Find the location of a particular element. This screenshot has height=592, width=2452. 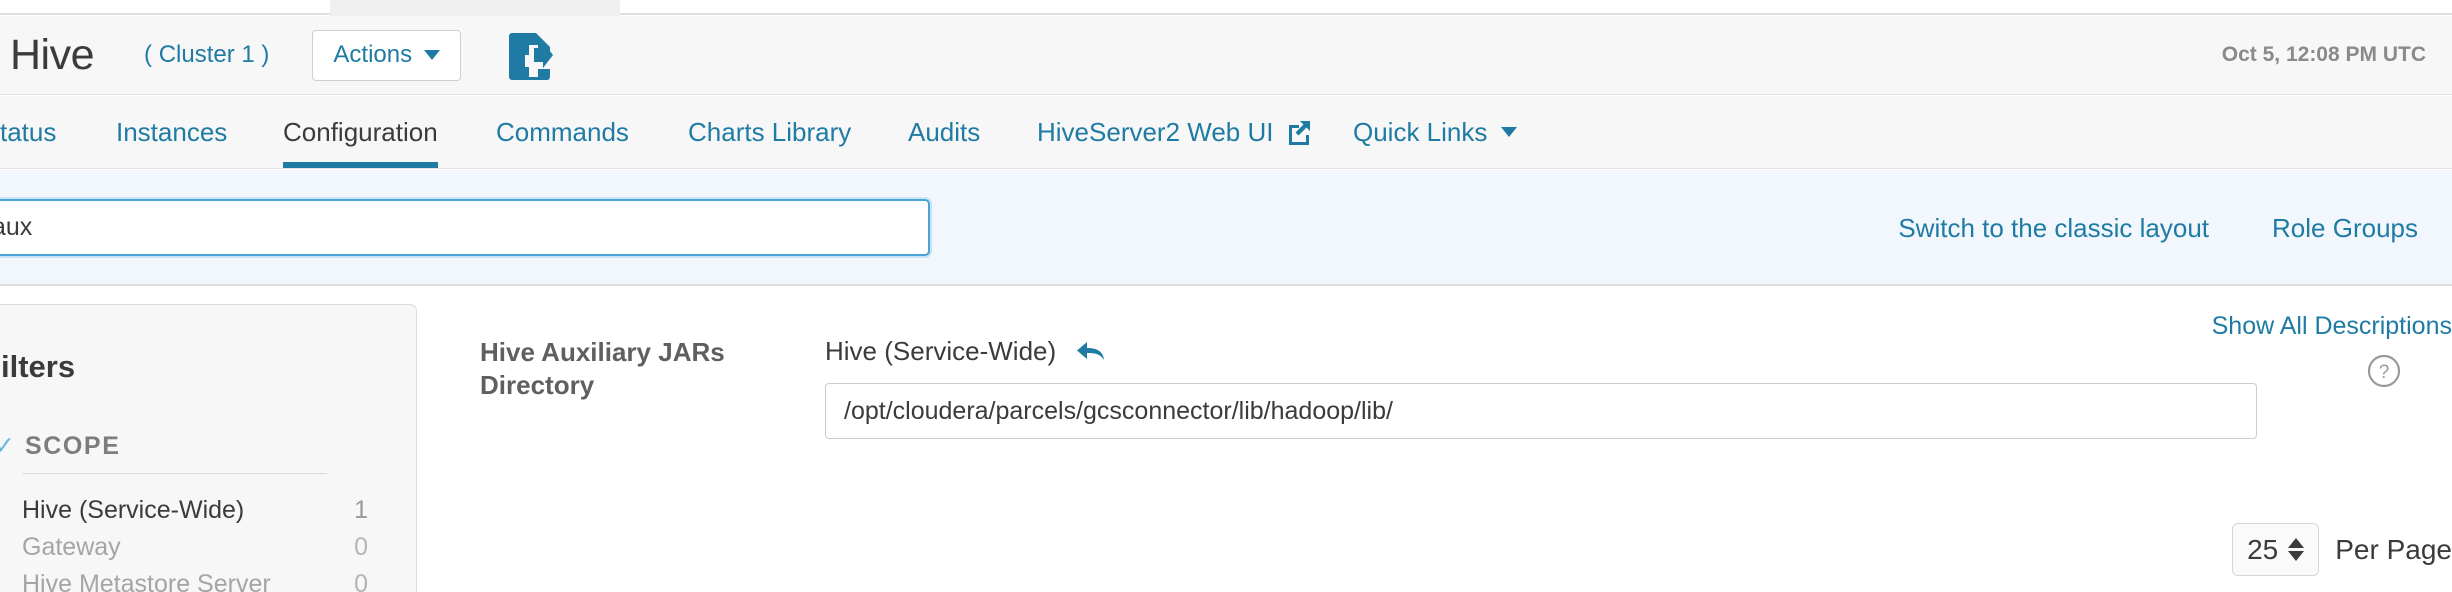

nav-tab-charts-library: Charts Library is located at coordinates (769, 132).